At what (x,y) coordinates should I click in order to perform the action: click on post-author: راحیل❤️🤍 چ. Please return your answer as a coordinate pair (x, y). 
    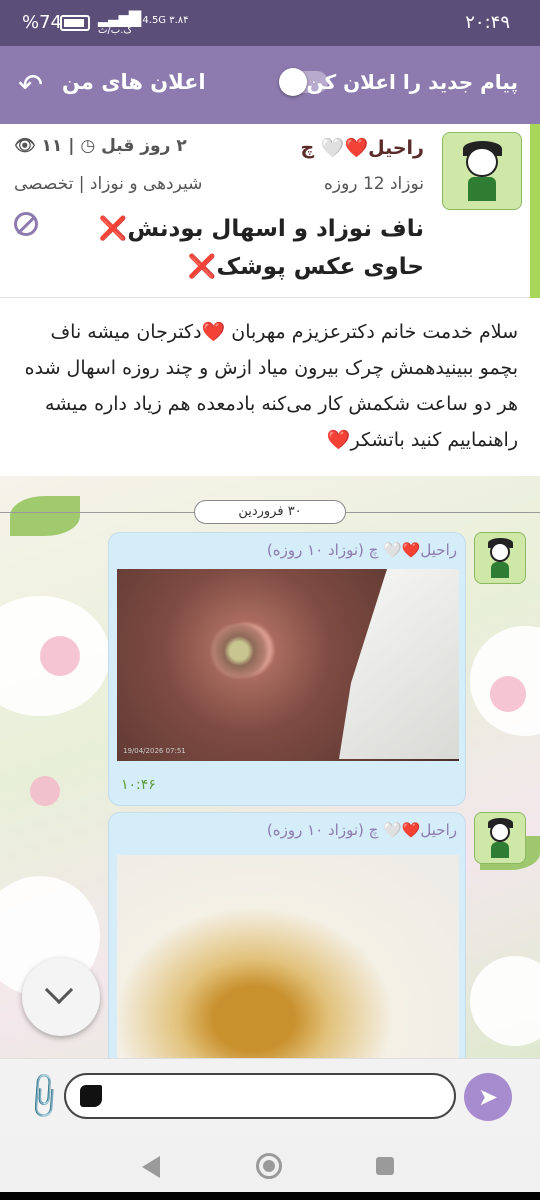
    Looking at the image, I should click on (362, 147).